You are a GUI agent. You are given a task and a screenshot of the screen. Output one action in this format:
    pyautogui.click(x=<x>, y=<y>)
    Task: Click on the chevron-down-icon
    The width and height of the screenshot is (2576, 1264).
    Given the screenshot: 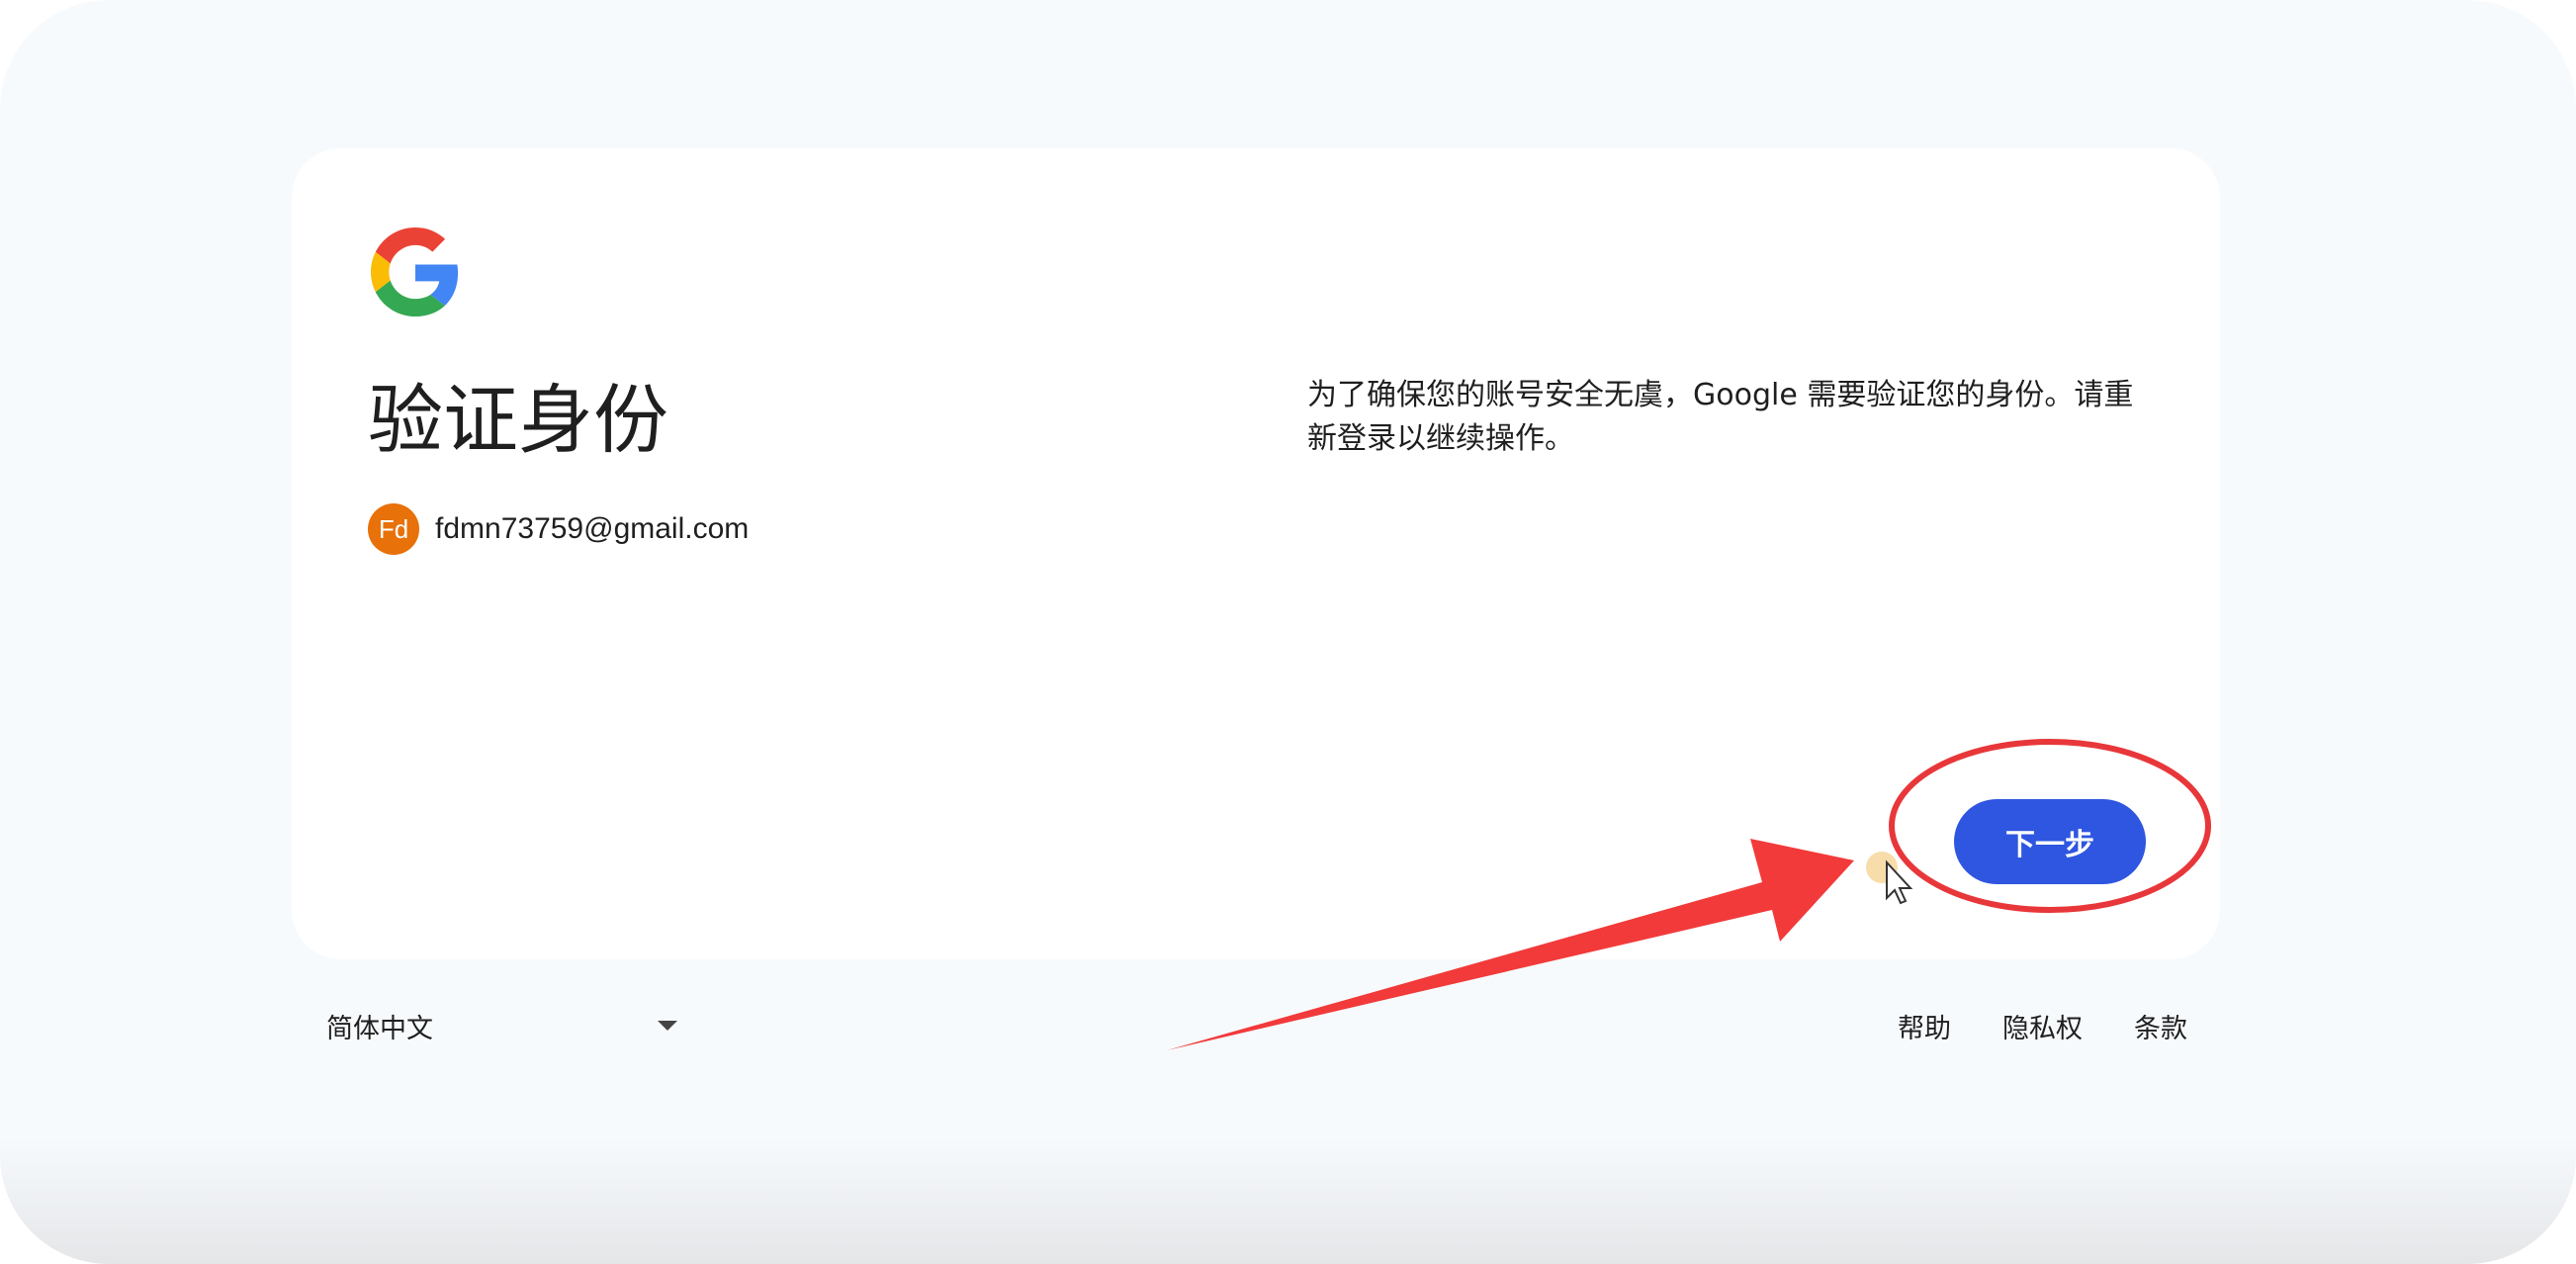 What is the action you would take?
    pyautogui.click(x=667, y=1026)
    